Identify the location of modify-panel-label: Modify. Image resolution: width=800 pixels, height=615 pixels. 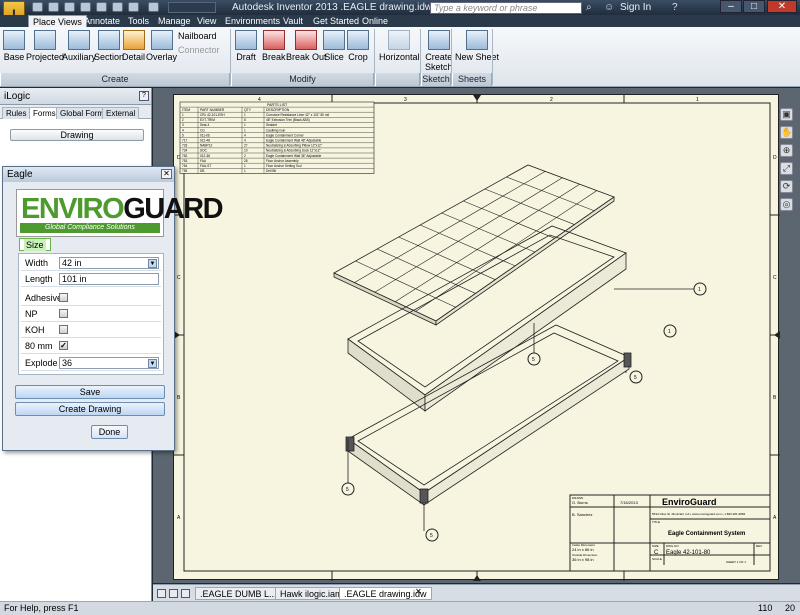
(302, 79).